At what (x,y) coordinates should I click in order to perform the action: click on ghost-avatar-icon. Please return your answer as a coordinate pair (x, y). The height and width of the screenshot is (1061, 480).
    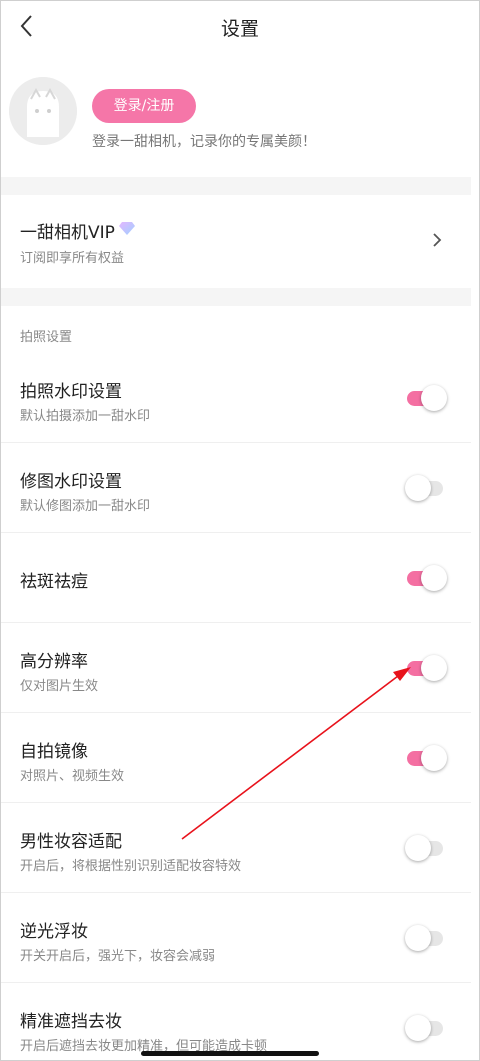
    Looking at the image, I should click on (43, 111).